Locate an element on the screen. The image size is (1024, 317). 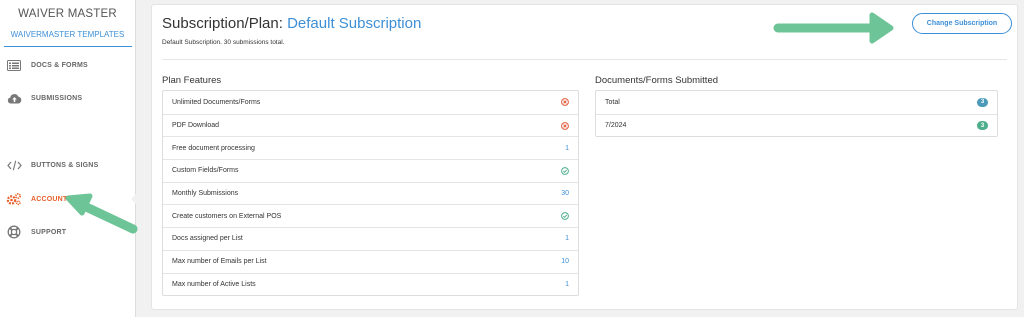
arrow-to-account is located at coordinates (101, 213).